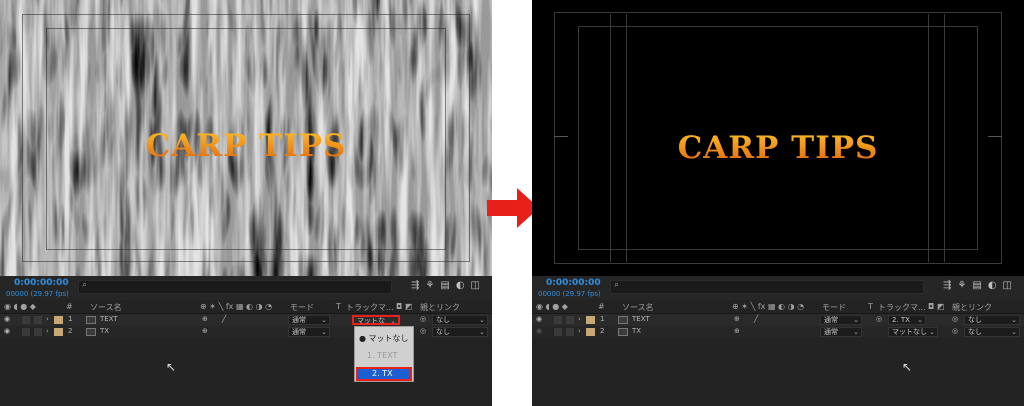 Image resolution: width=1024 pixels, height=406 pixels. I want to click on track-matte-dropdown: 2. TX ⌄, so click(907, 320).